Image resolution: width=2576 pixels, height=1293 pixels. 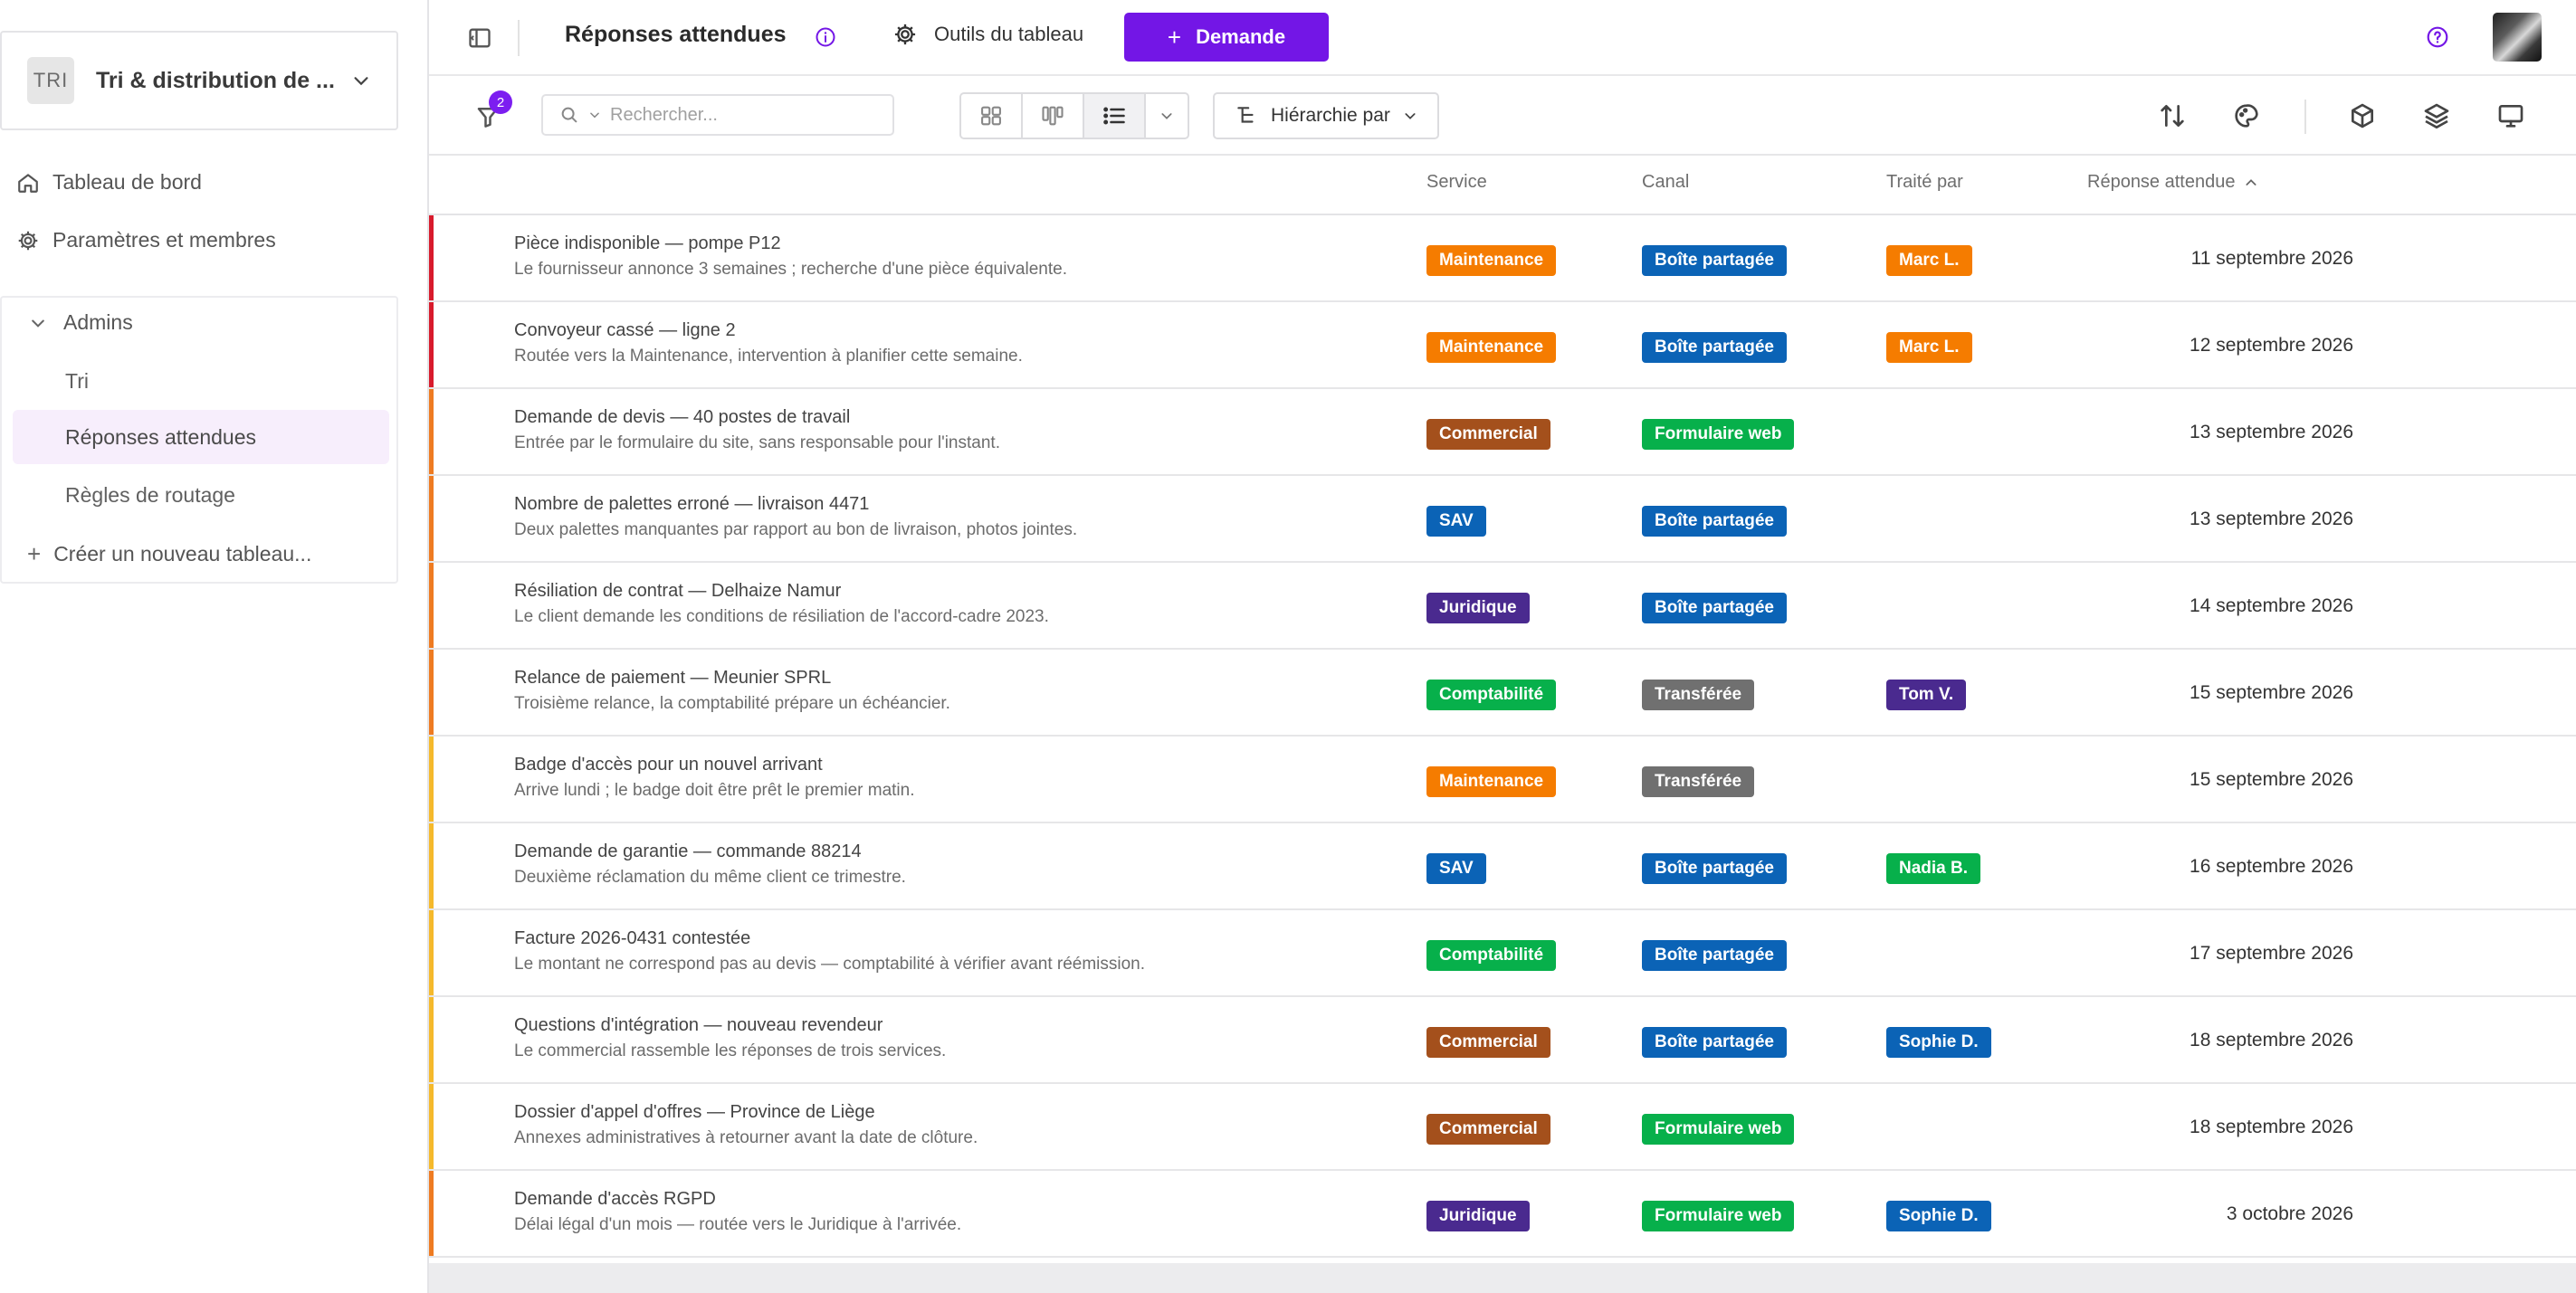 I want to click on nav-settings: Paramètres et membres, so click(x=146, y=240).